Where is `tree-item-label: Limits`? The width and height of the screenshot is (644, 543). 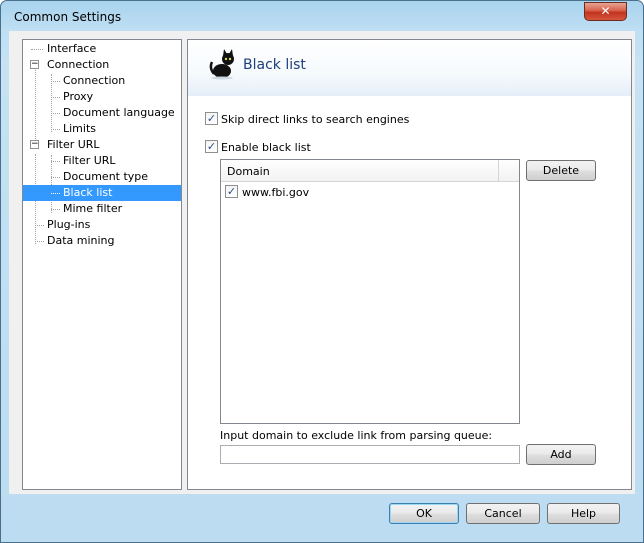 tree-item-label: Limits is located at coordinates (79, 128).